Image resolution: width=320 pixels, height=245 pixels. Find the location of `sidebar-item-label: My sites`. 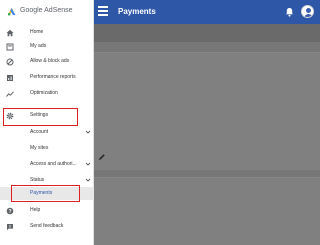

sidebar-item-label: My sites is located at coordinates (39, 148).